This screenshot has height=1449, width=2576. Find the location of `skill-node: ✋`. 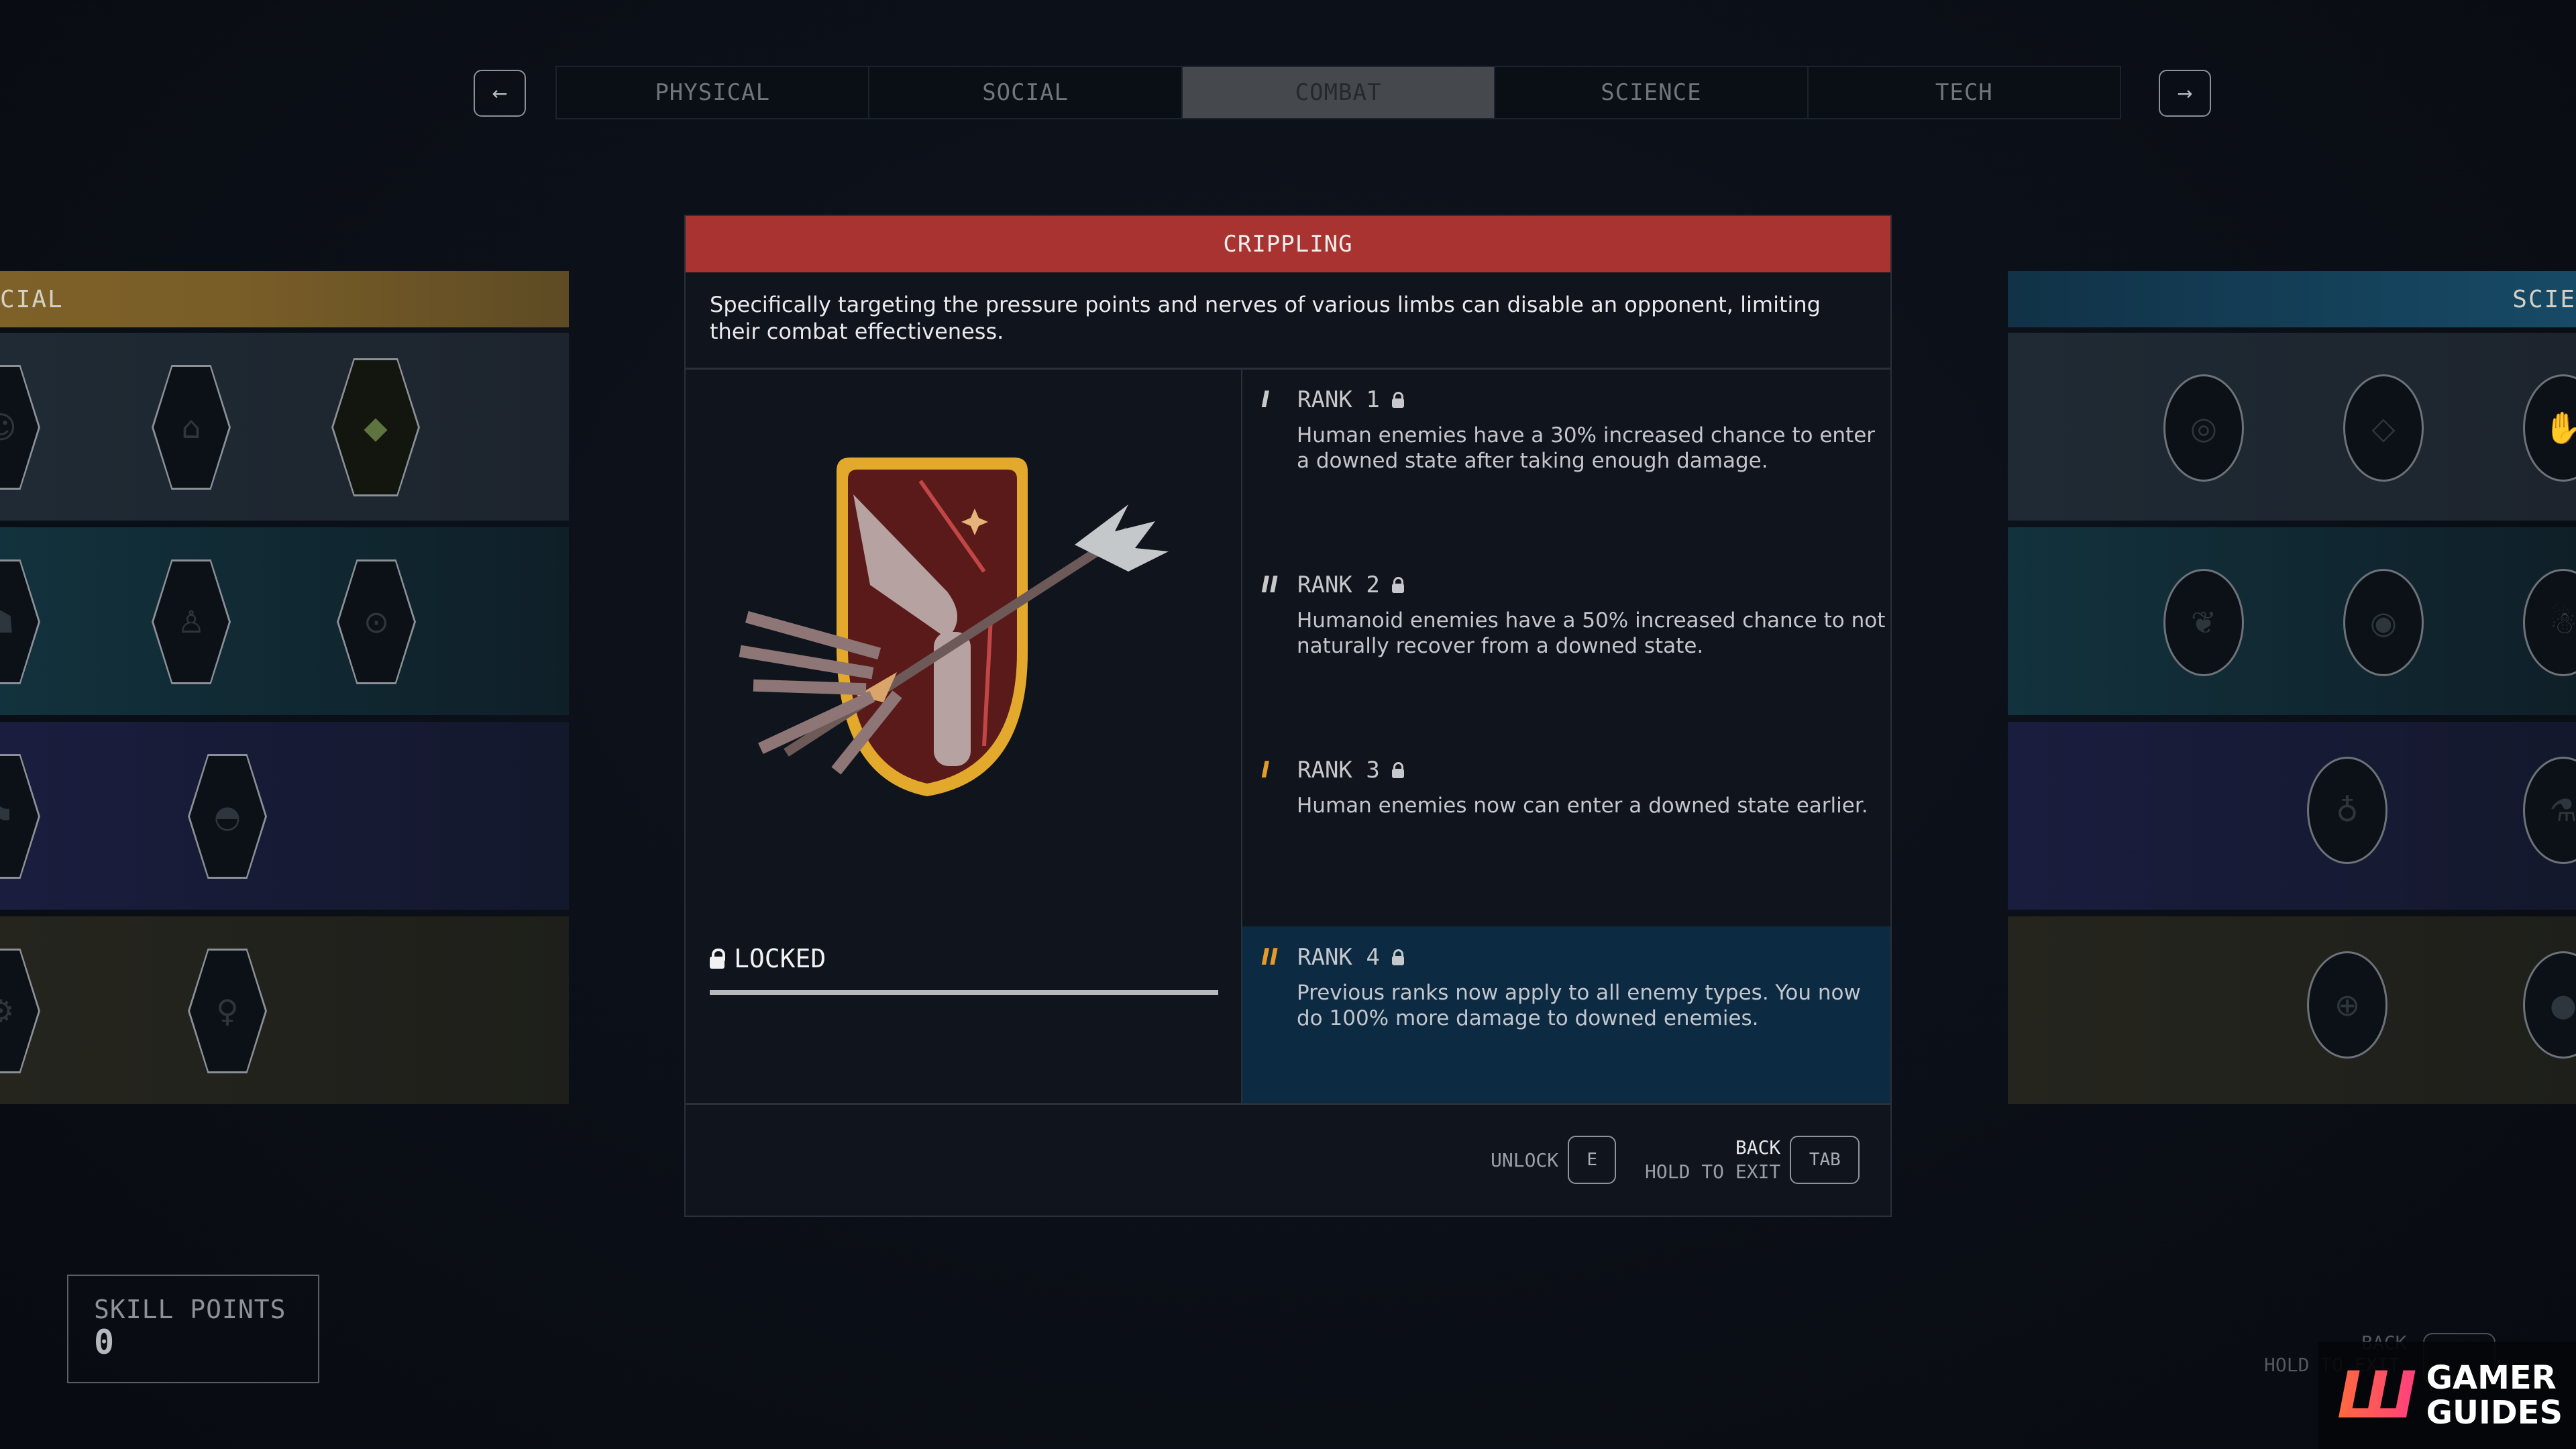

skill-node: ✋ is located at coordinates (2549, 428).